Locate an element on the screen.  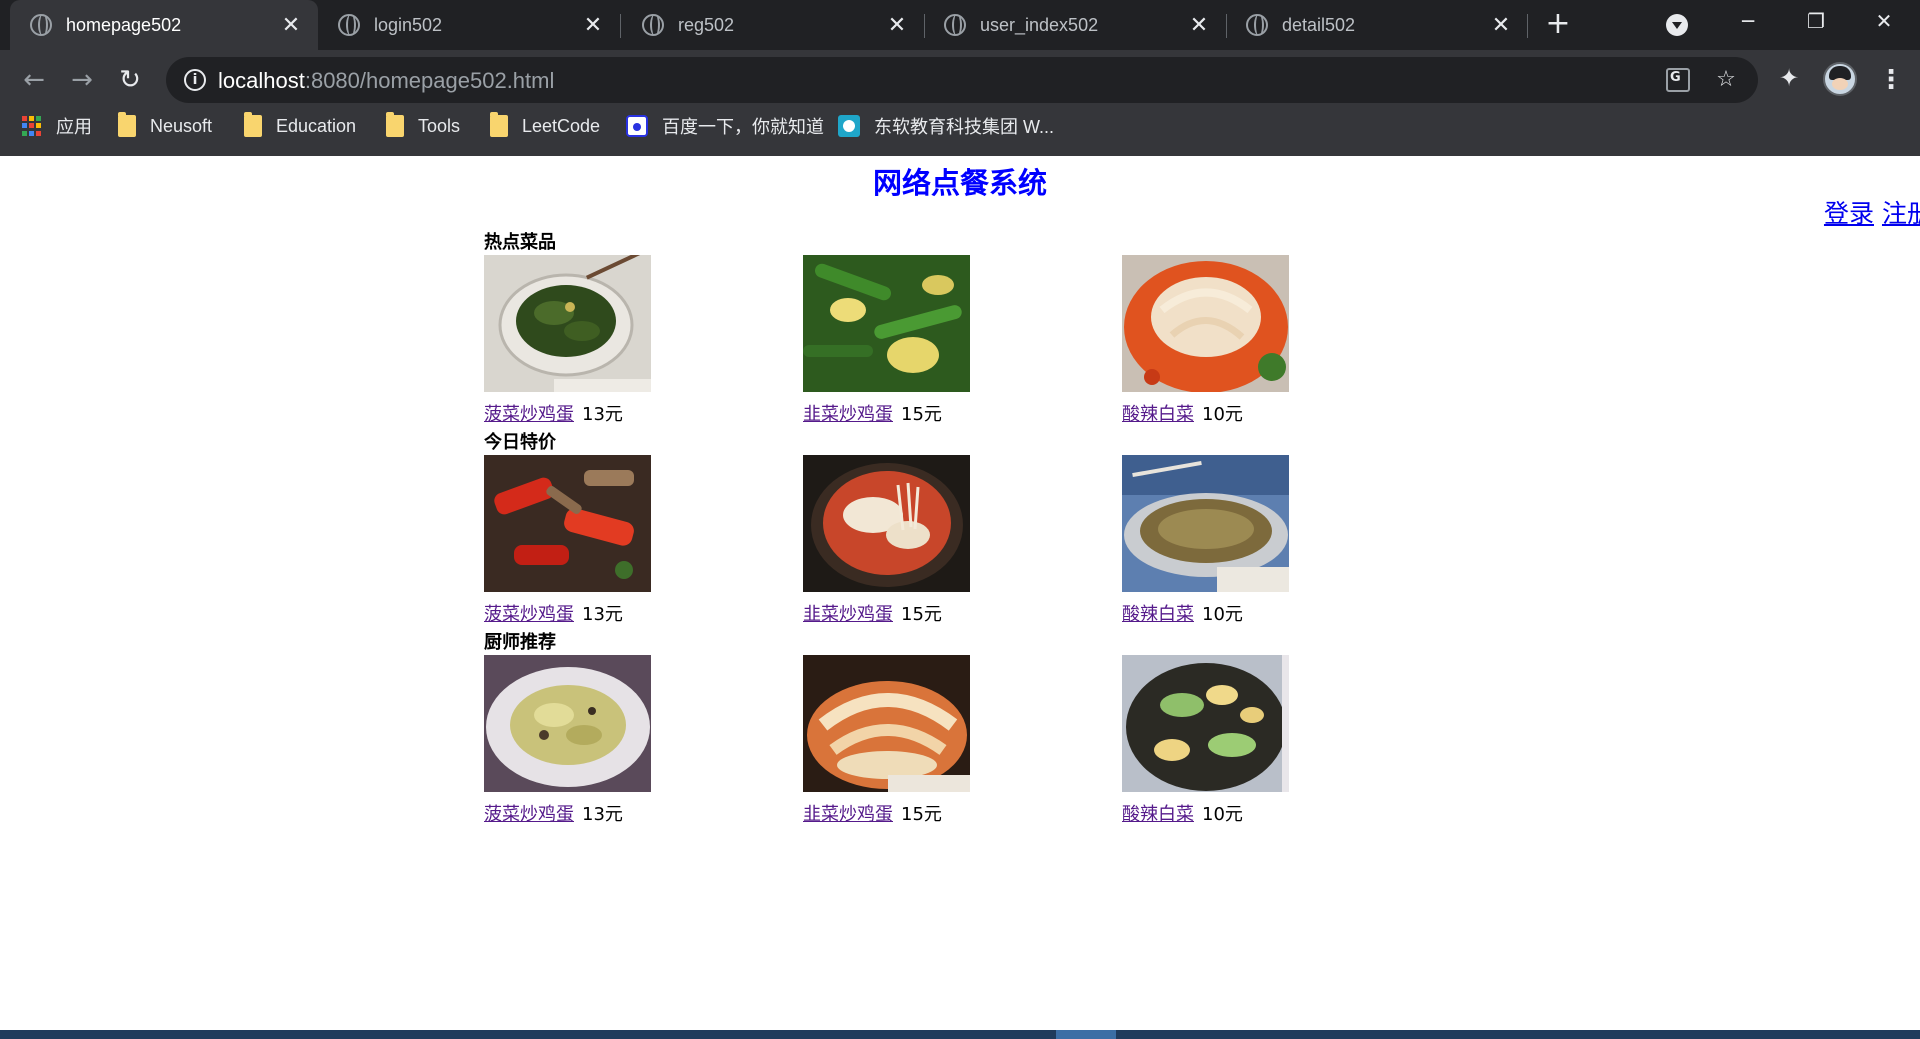
tab-label: detail502 is located at coordinates (1319, 24).